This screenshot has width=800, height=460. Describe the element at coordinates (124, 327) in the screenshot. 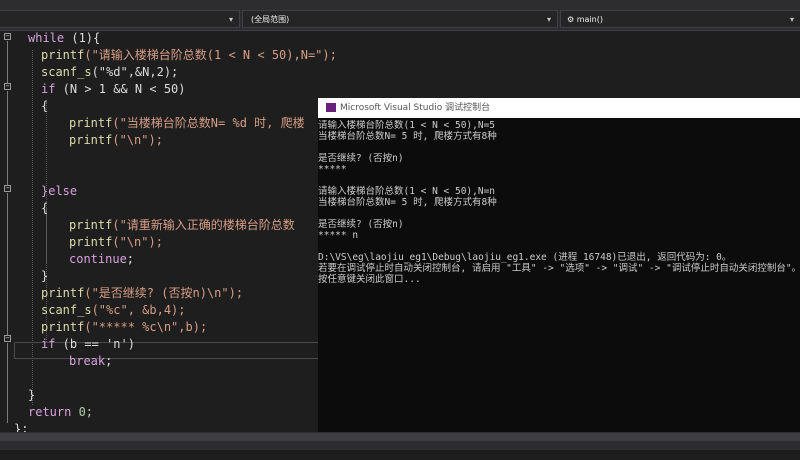

I see `code-line: printf("***** %c\n",b);` at that location.